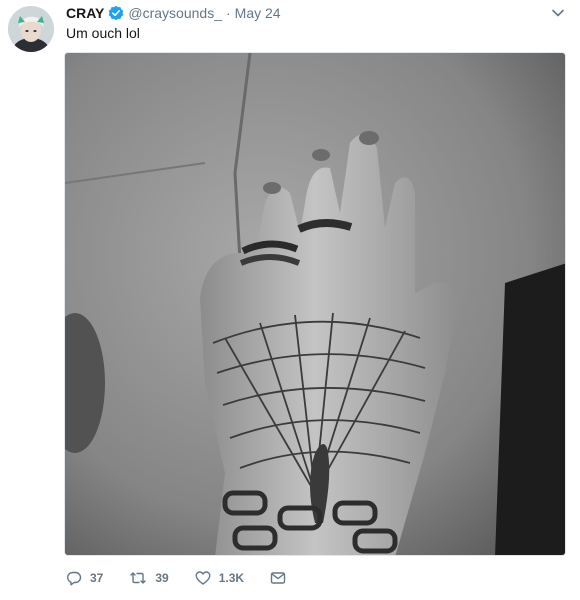 The image size is (580, 600). Describe the element at coordinates (97, 578) in the screenshot. I see `reply-count: 37` at that location.